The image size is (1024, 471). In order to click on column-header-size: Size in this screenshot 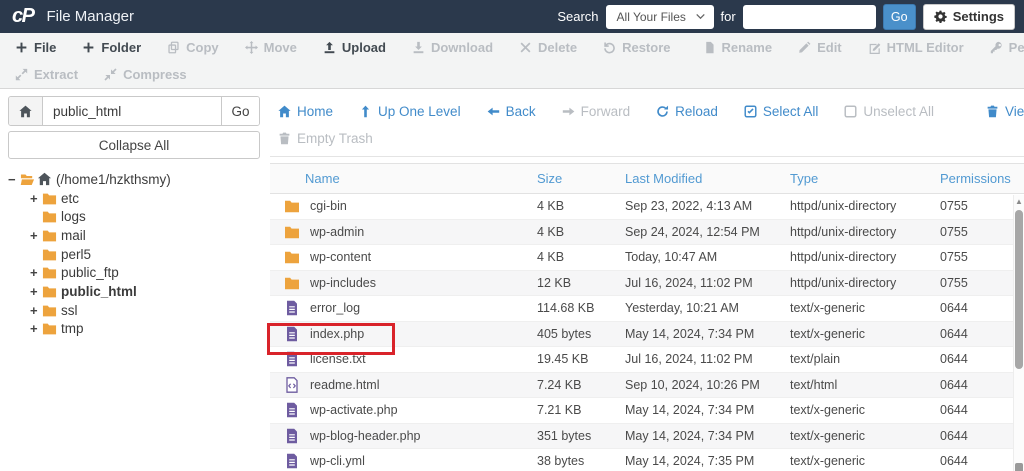, I will do `click(581, 178)`.